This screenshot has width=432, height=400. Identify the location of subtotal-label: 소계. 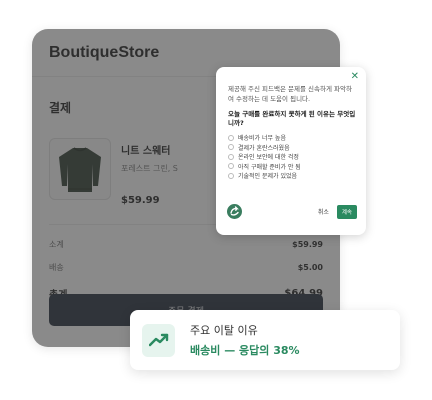
(56, 244).